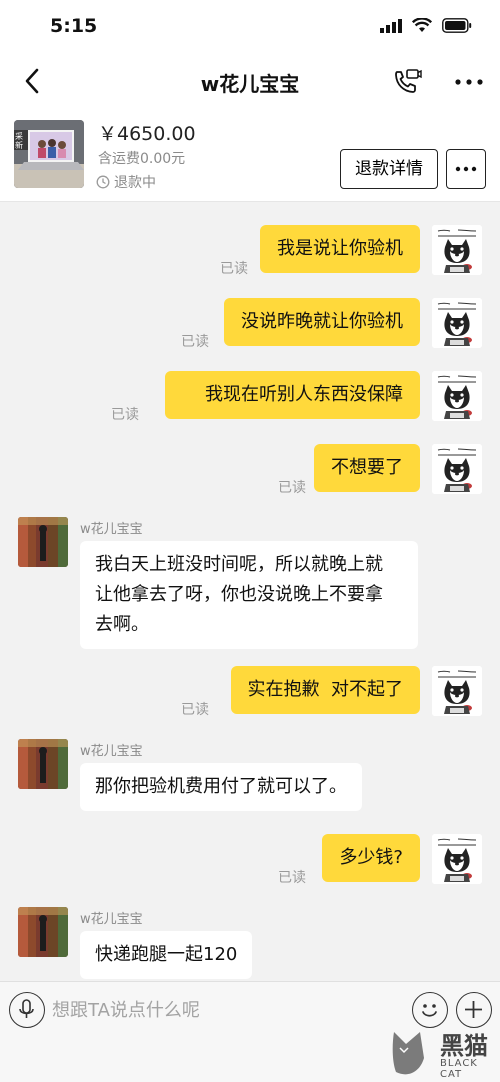  I want to click on message-bubble: 我现在听别人东西没保障, so click(292, 395).